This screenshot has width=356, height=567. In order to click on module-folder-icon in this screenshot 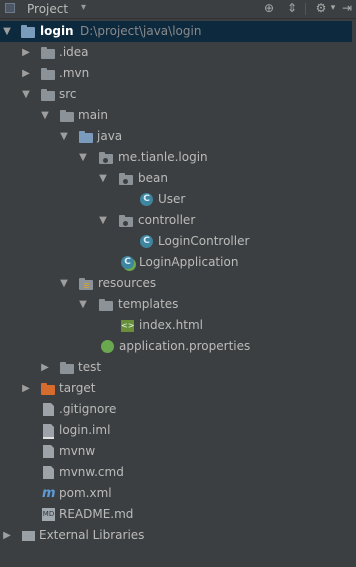, I will do `click(28, 31)`.